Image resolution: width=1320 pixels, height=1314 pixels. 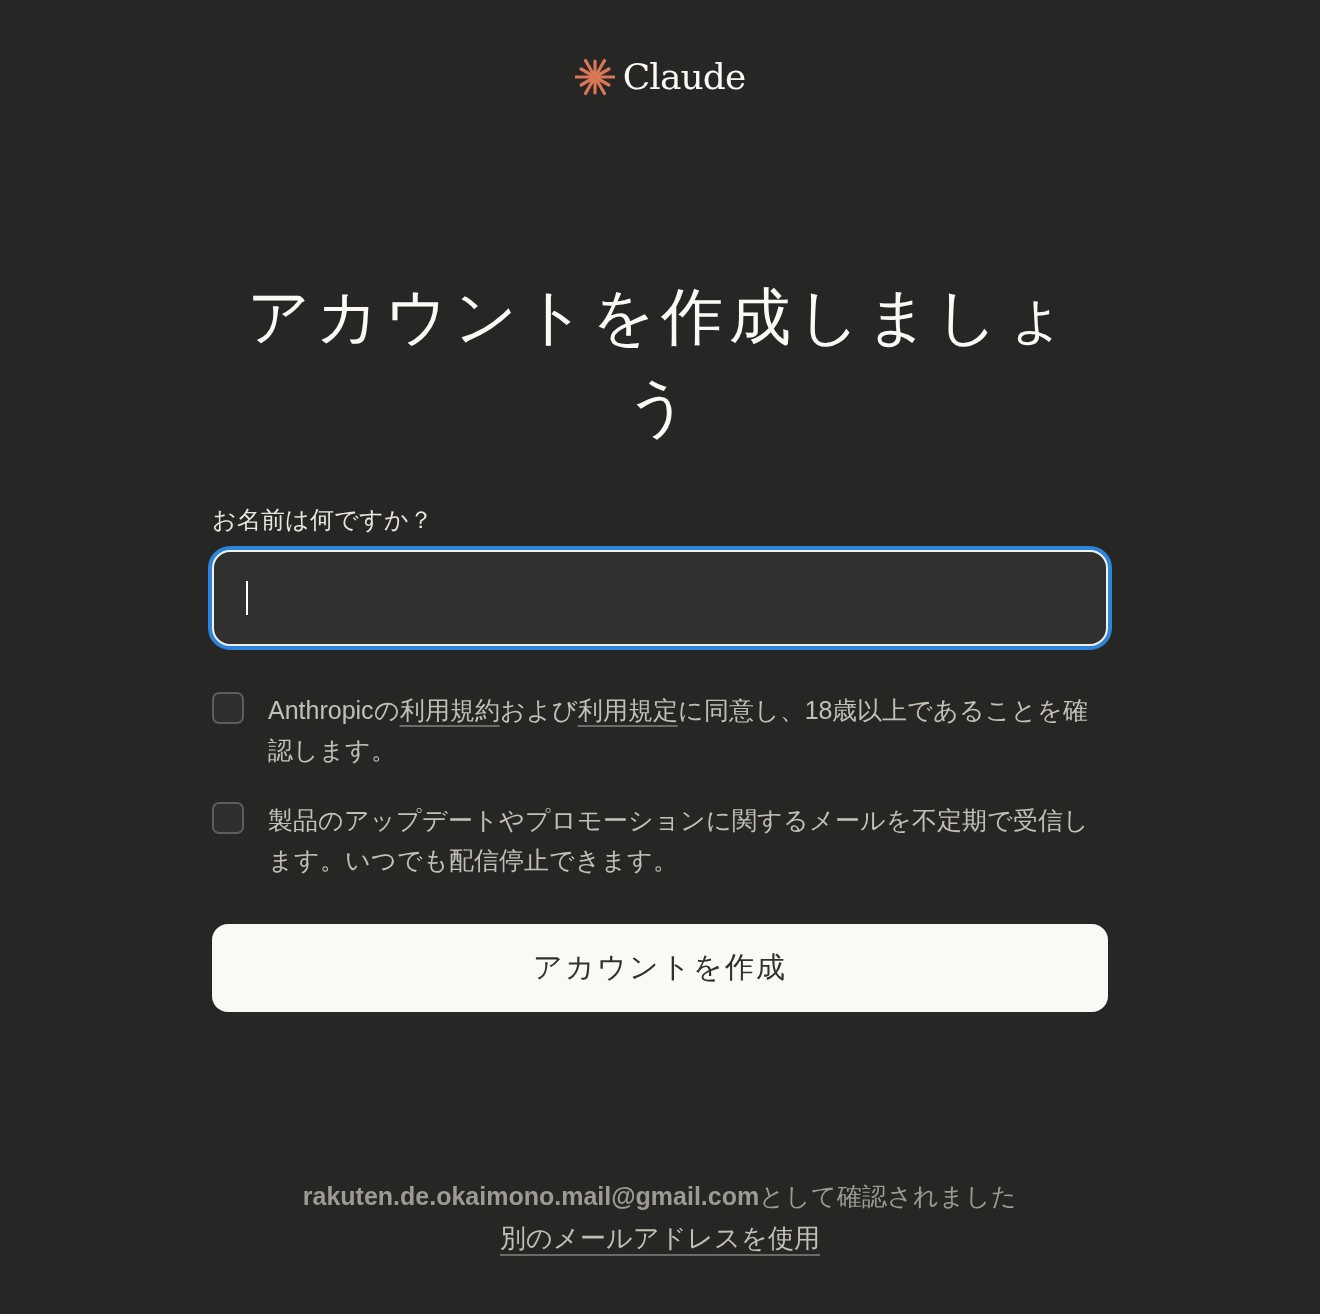 I want to click on use-other-email-link: 別のメールアドレスを使用, so click(x=660, y=1238).